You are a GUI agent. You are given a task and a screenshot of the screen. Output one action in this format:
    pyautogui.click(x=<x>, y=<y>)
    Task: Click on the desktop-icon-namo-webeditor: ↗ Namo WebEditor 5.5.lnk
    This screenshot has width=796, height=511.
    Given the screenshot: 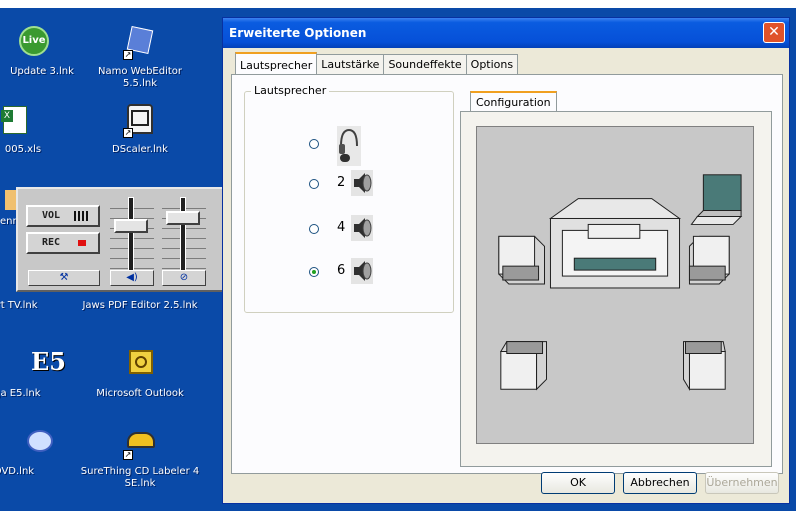 What is the action you would take?
    pyautogui.click(x=140, y=57)
    